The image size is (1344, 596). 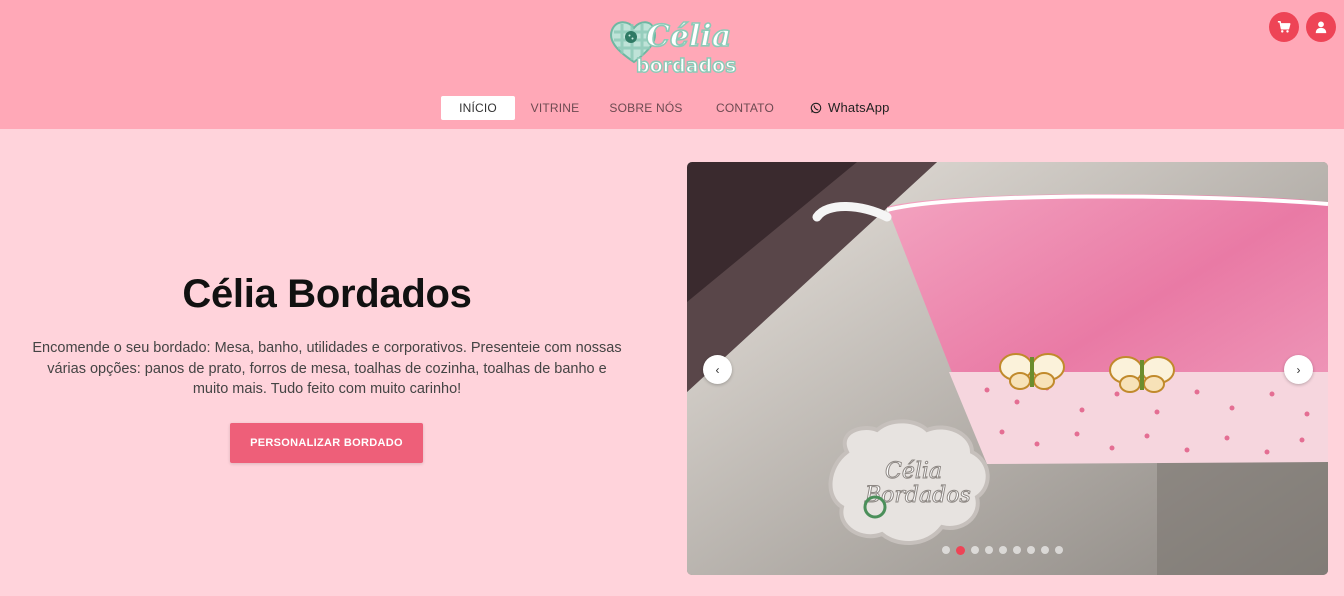 I want to click on logo-text-bottom: bordados, so click(x=686, y=65).